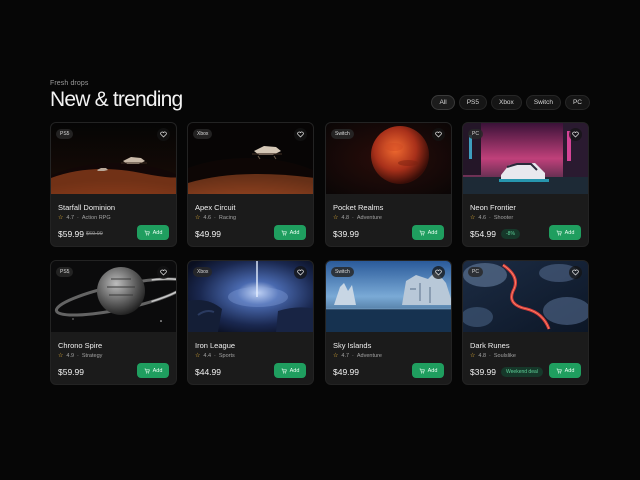 The image size is (640, 480). Describe the element at coordinates (577, 102) in the screenshot. I see `filter-chip-pc: PC` at that location.